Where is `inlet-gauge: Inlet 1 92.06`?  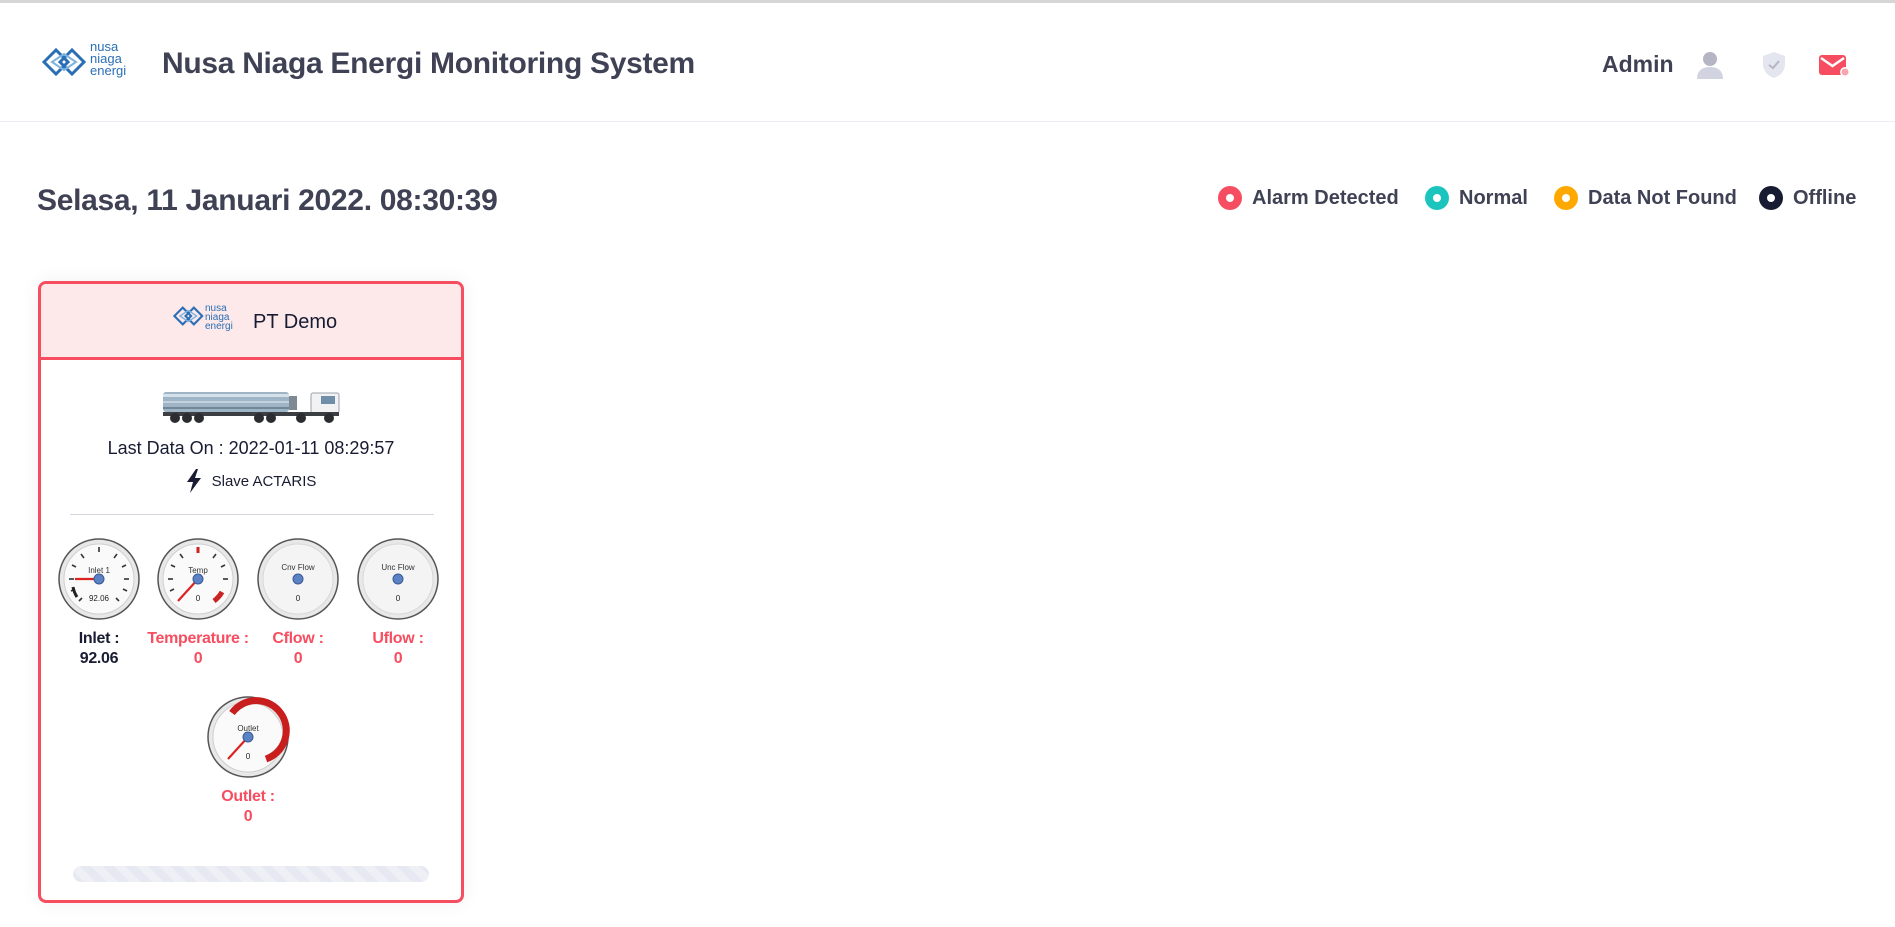 inlet-gauge: Inlet 1 92.06 is located at coordinates (99, 579).